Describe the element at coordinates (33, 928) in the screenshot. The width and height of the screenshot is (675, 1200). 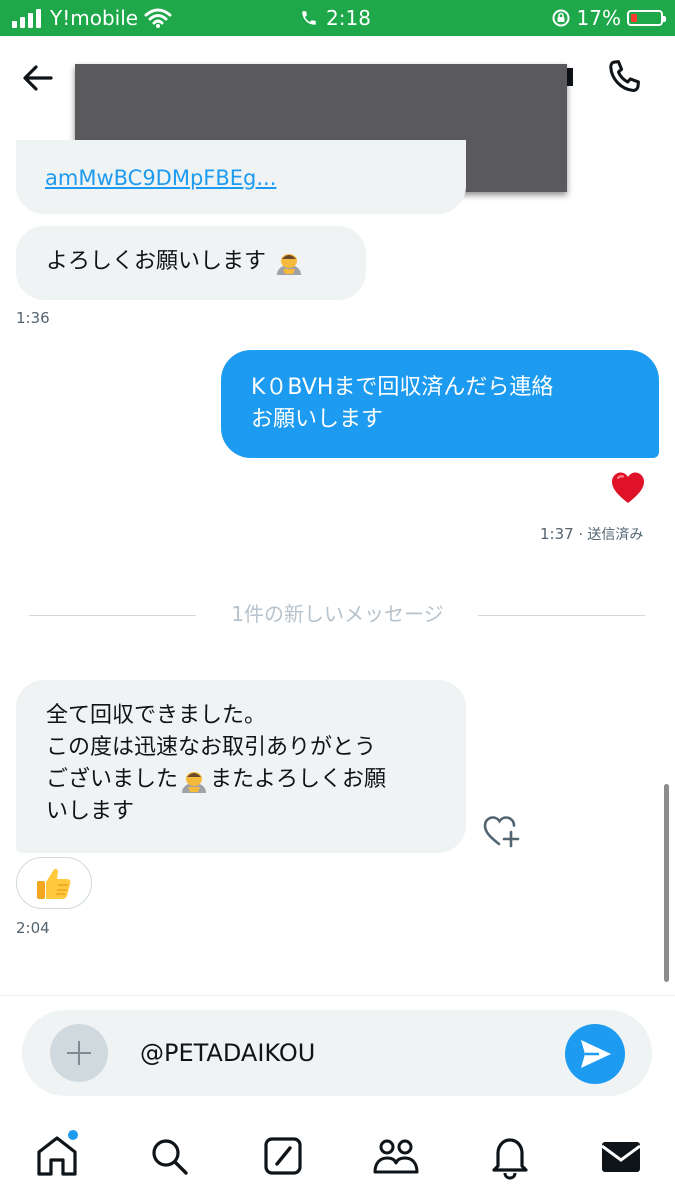
I see `message-timestamp: 2:04` at that location.